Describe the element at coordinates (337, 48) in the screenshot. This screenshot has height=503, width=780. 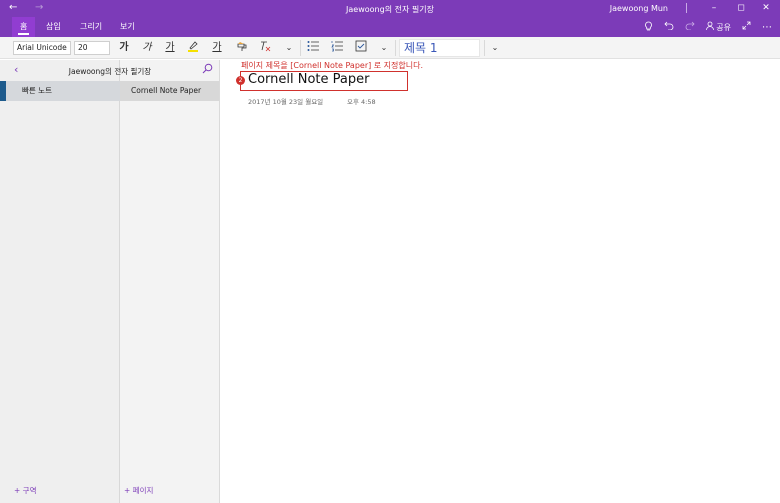
I see `numbered-list-icon` at that location.